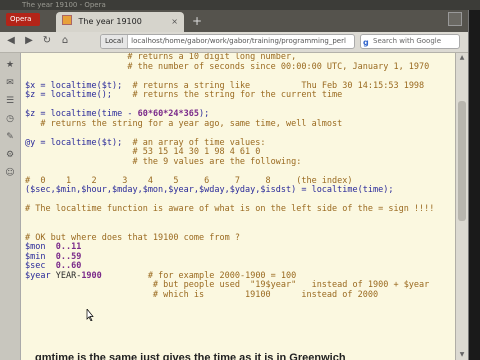 The image size is (480, 360). I want to click on settings-icon: ⚙, so click(10, 155).